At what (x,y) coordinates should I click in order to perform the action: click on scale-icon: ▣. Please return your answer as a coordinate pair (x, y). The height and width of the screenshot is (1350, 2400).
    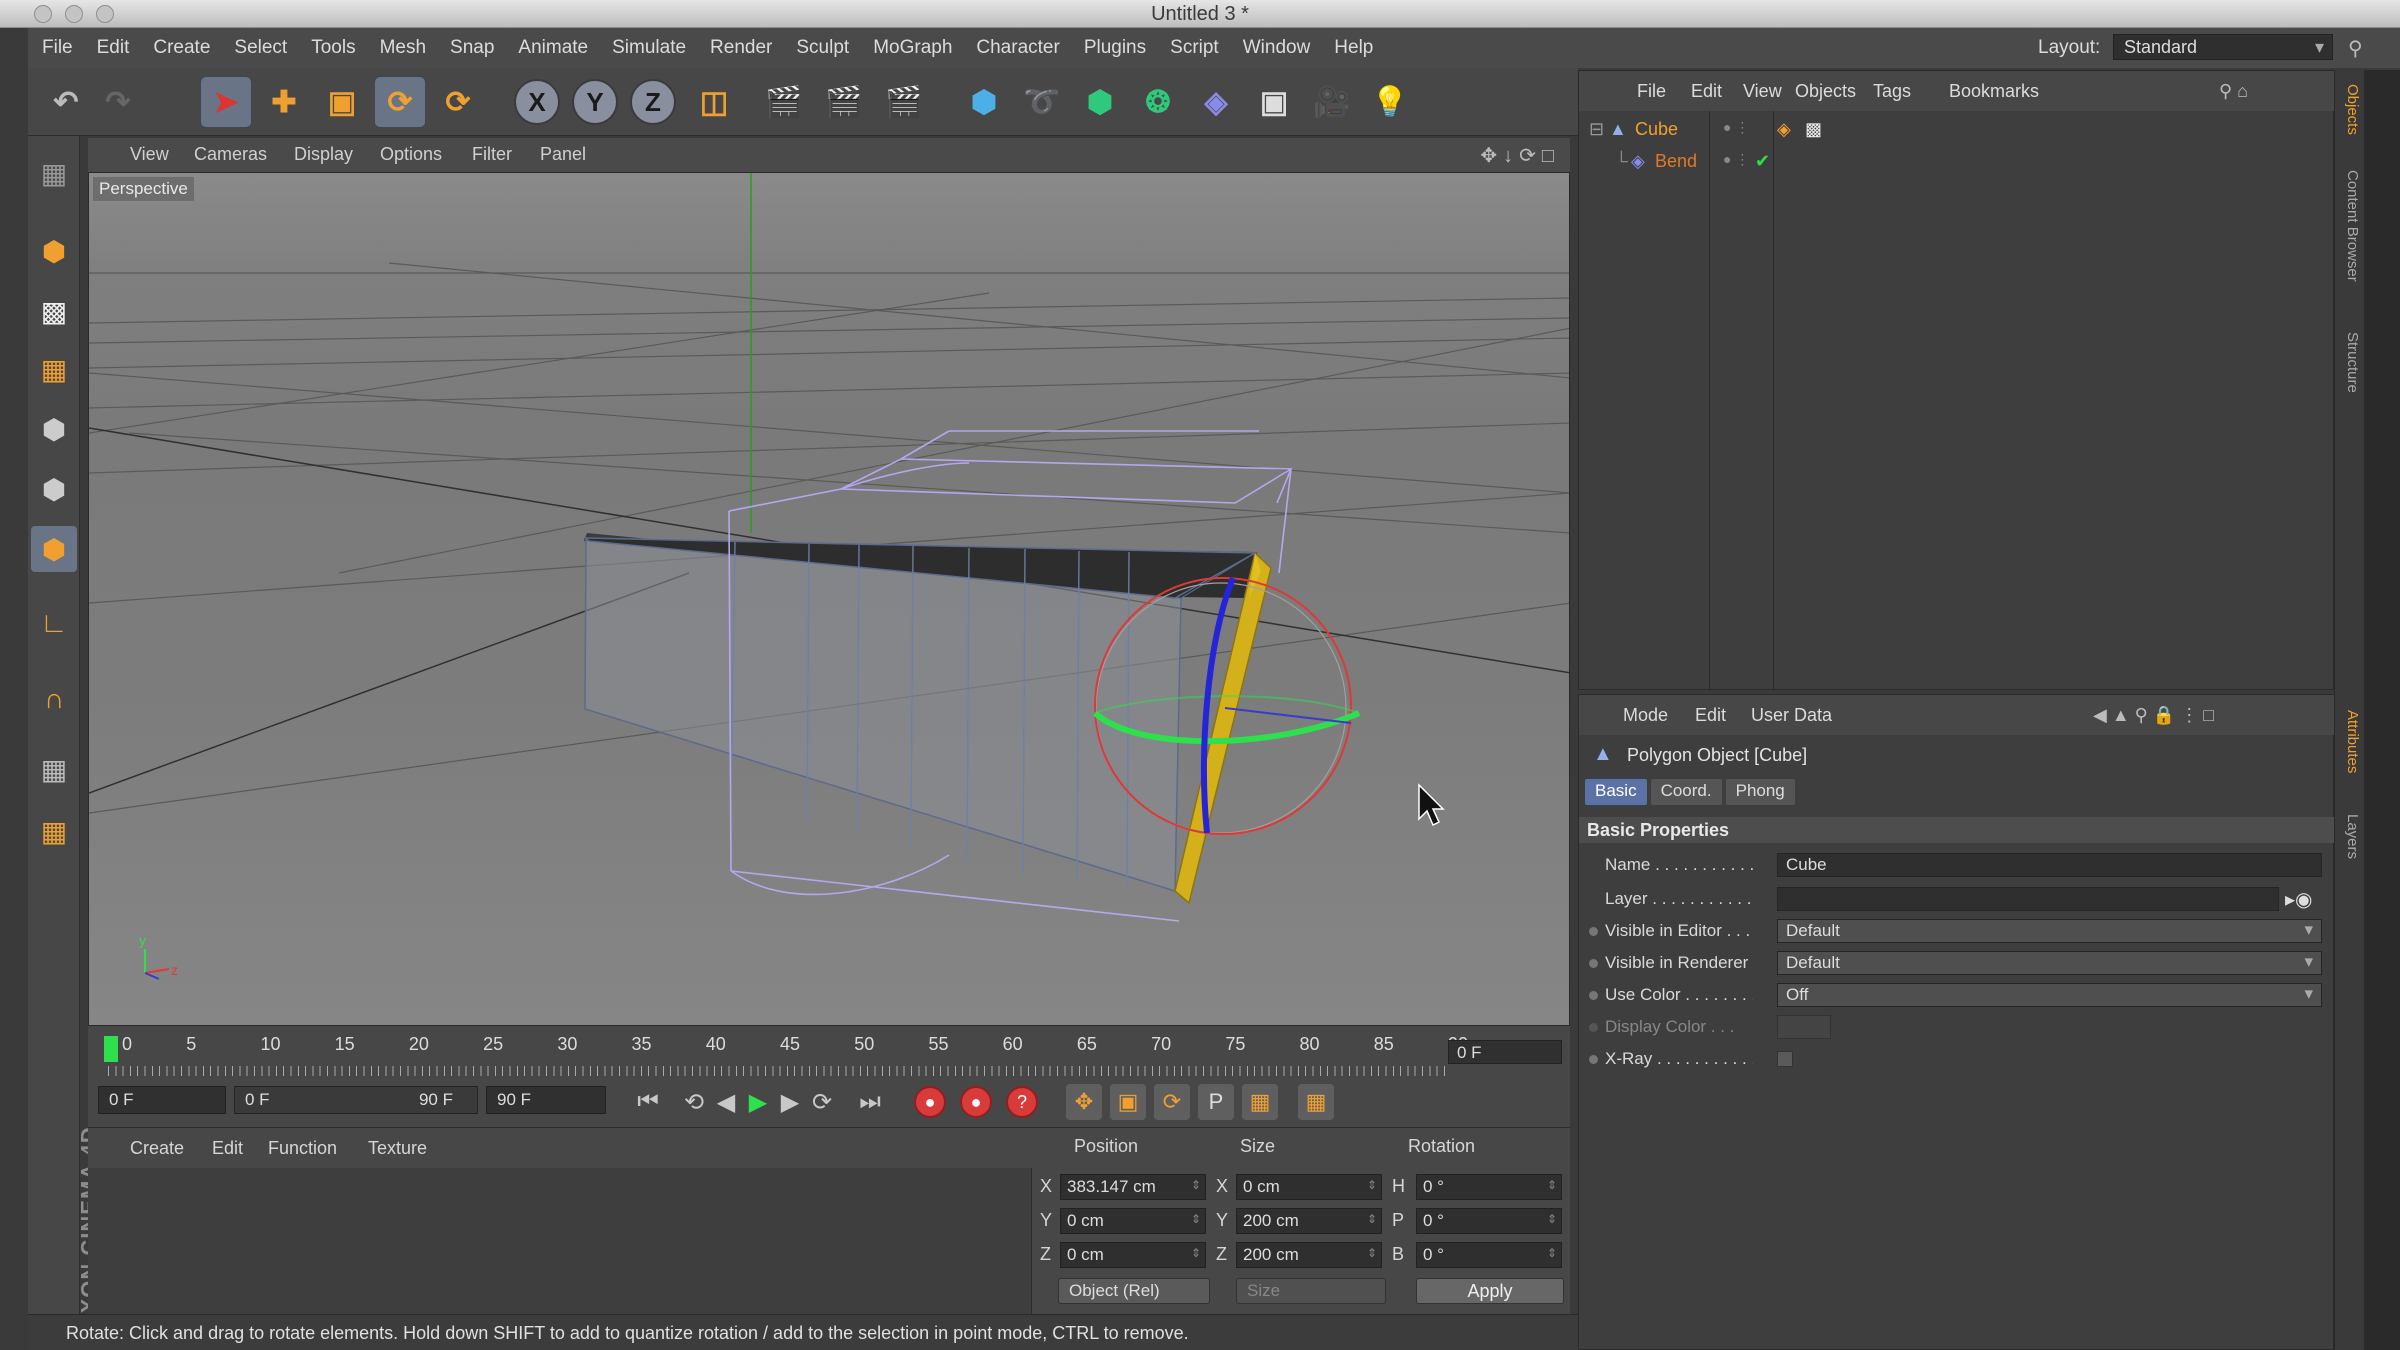
    Looking at the image, I should click on (342, 102).